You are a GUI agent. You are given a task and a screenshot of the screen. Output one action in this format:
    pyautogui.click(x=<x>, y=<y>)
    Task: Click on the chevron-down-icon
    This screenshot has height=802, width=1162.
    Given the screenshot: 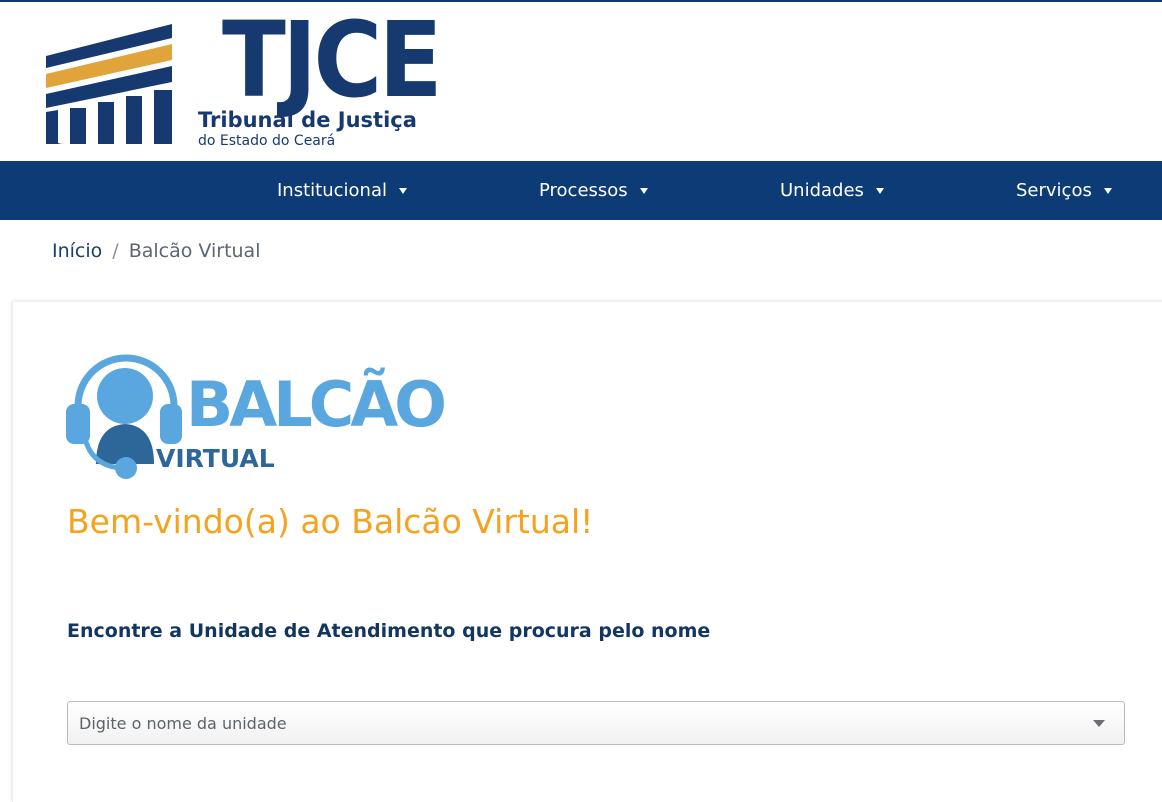 What is the action you would take?
    pyautogui.click(x=1099, y=723)
    